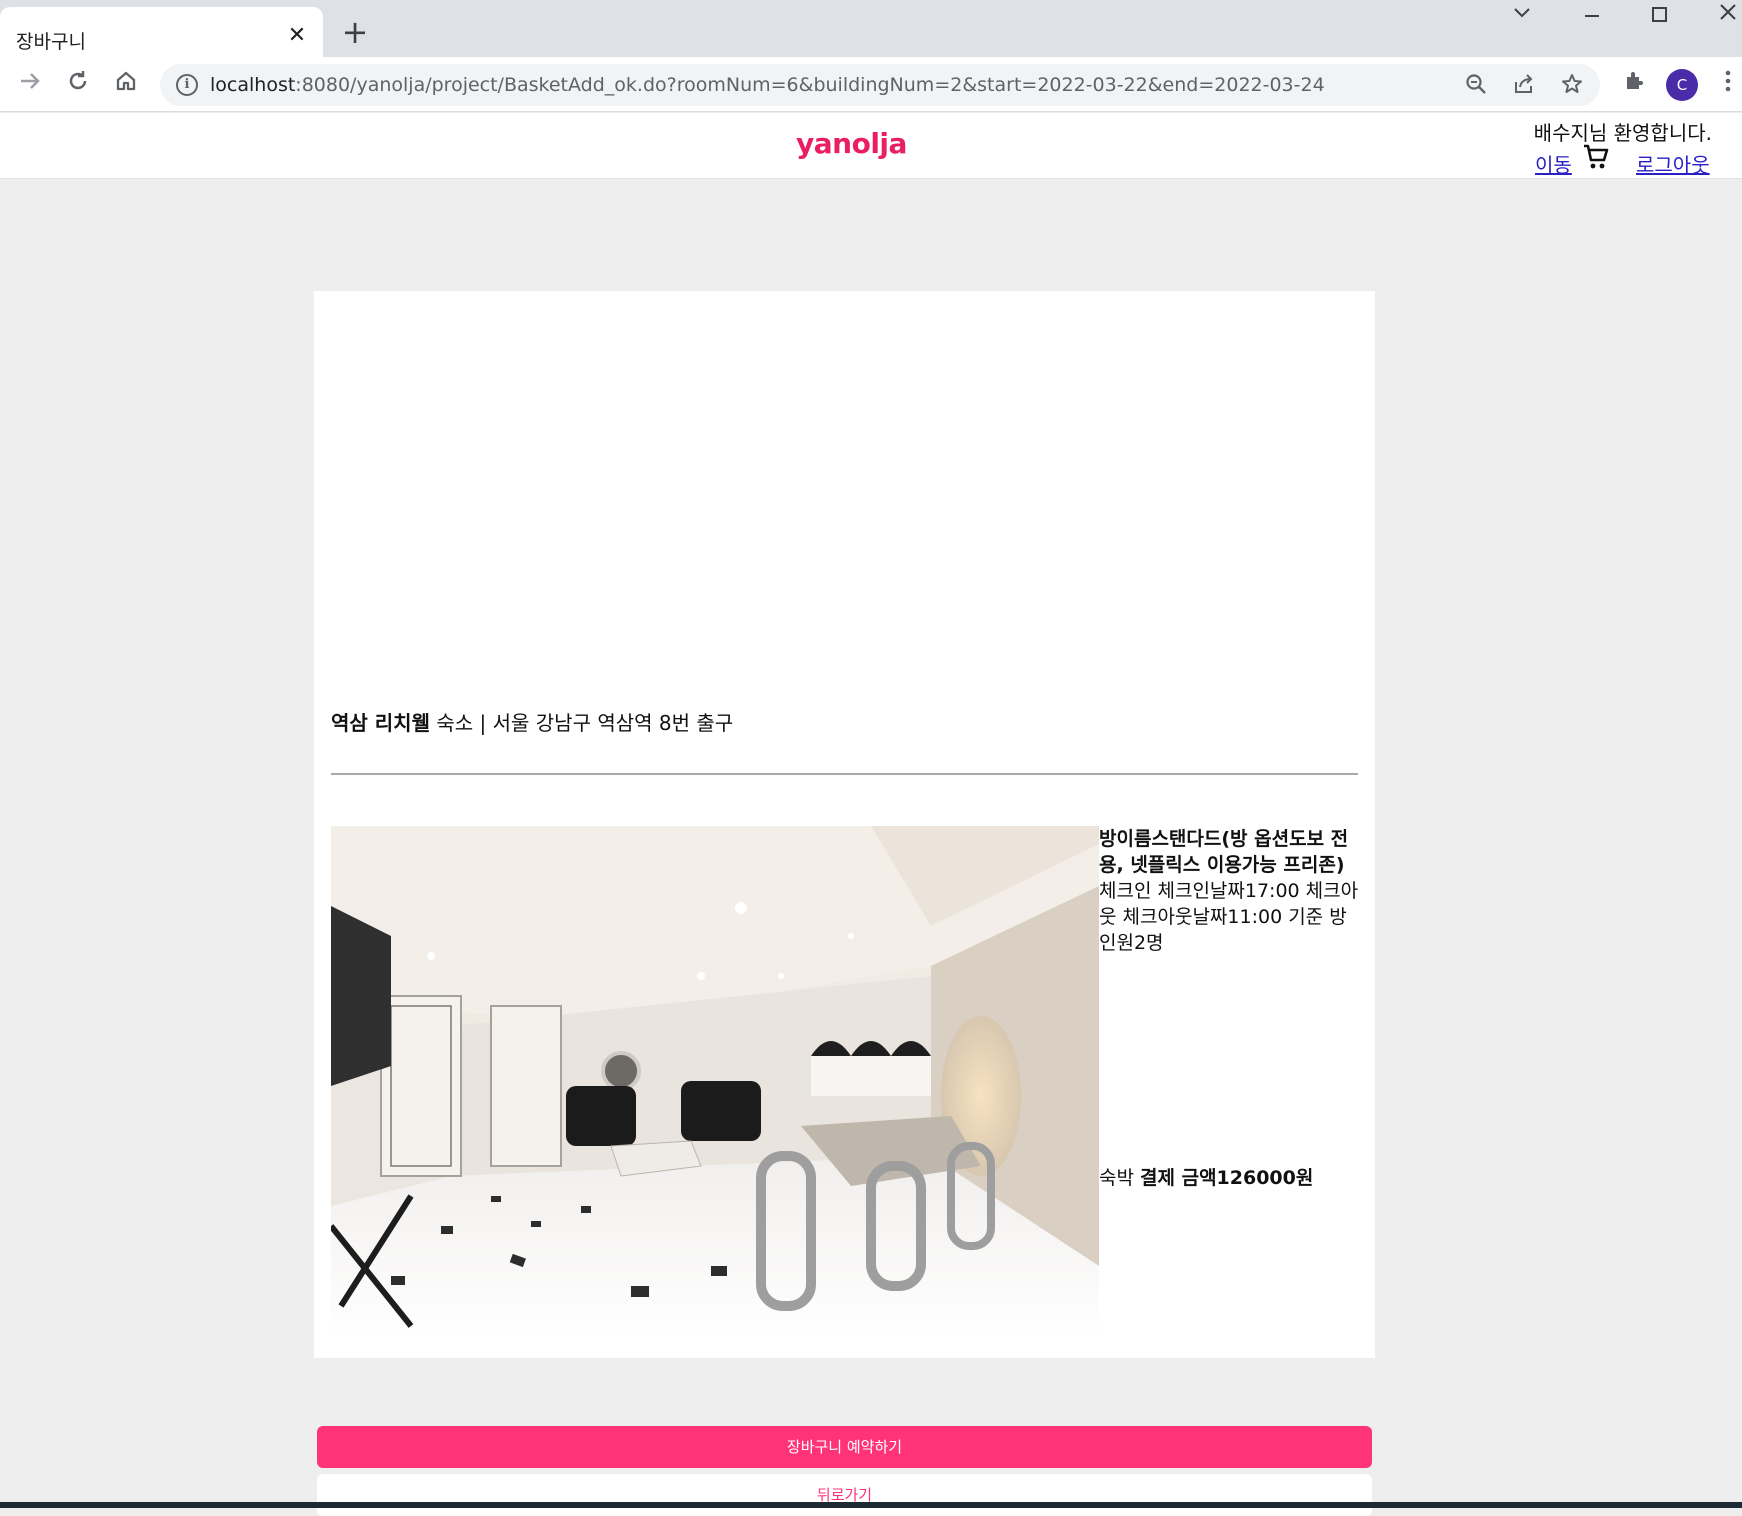  Describe the element at coordinates (1572, 86) in the screenshot. I see `star-icon` at that location.